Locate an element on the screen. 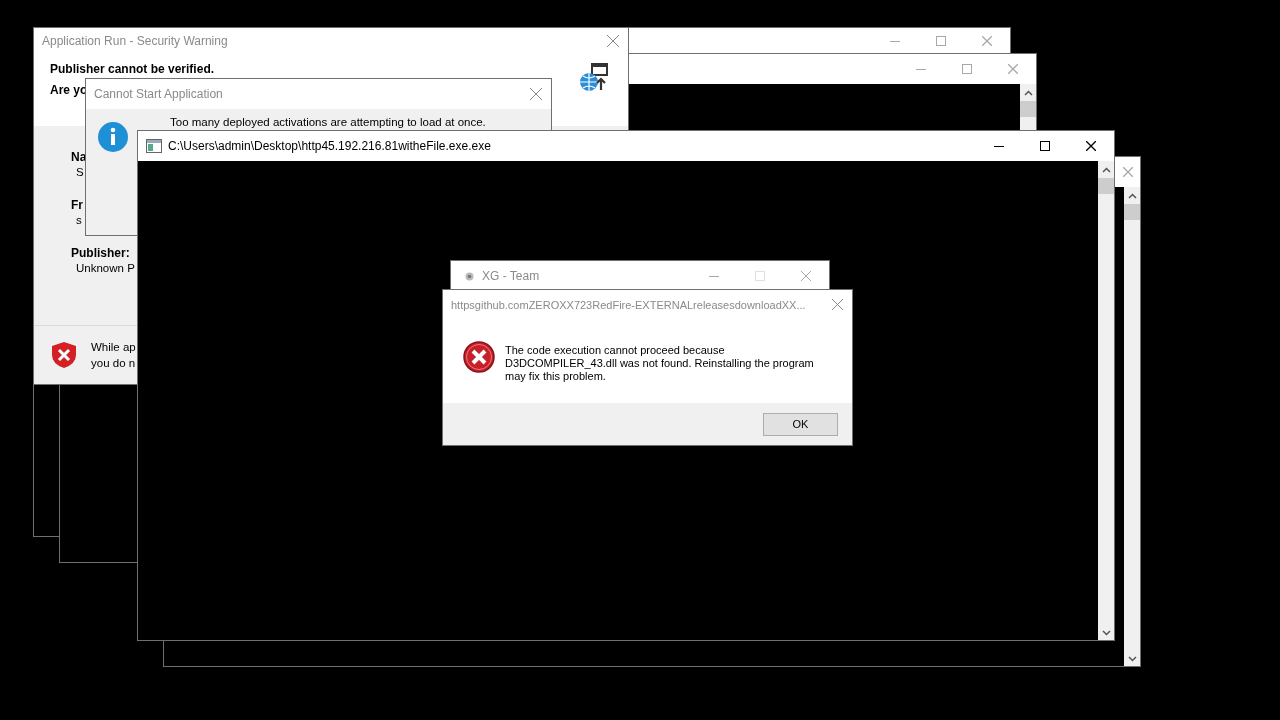 Image resolution: width=1280 pixels, height=720 pixels. info-icon is located at coordinates (113, 137).